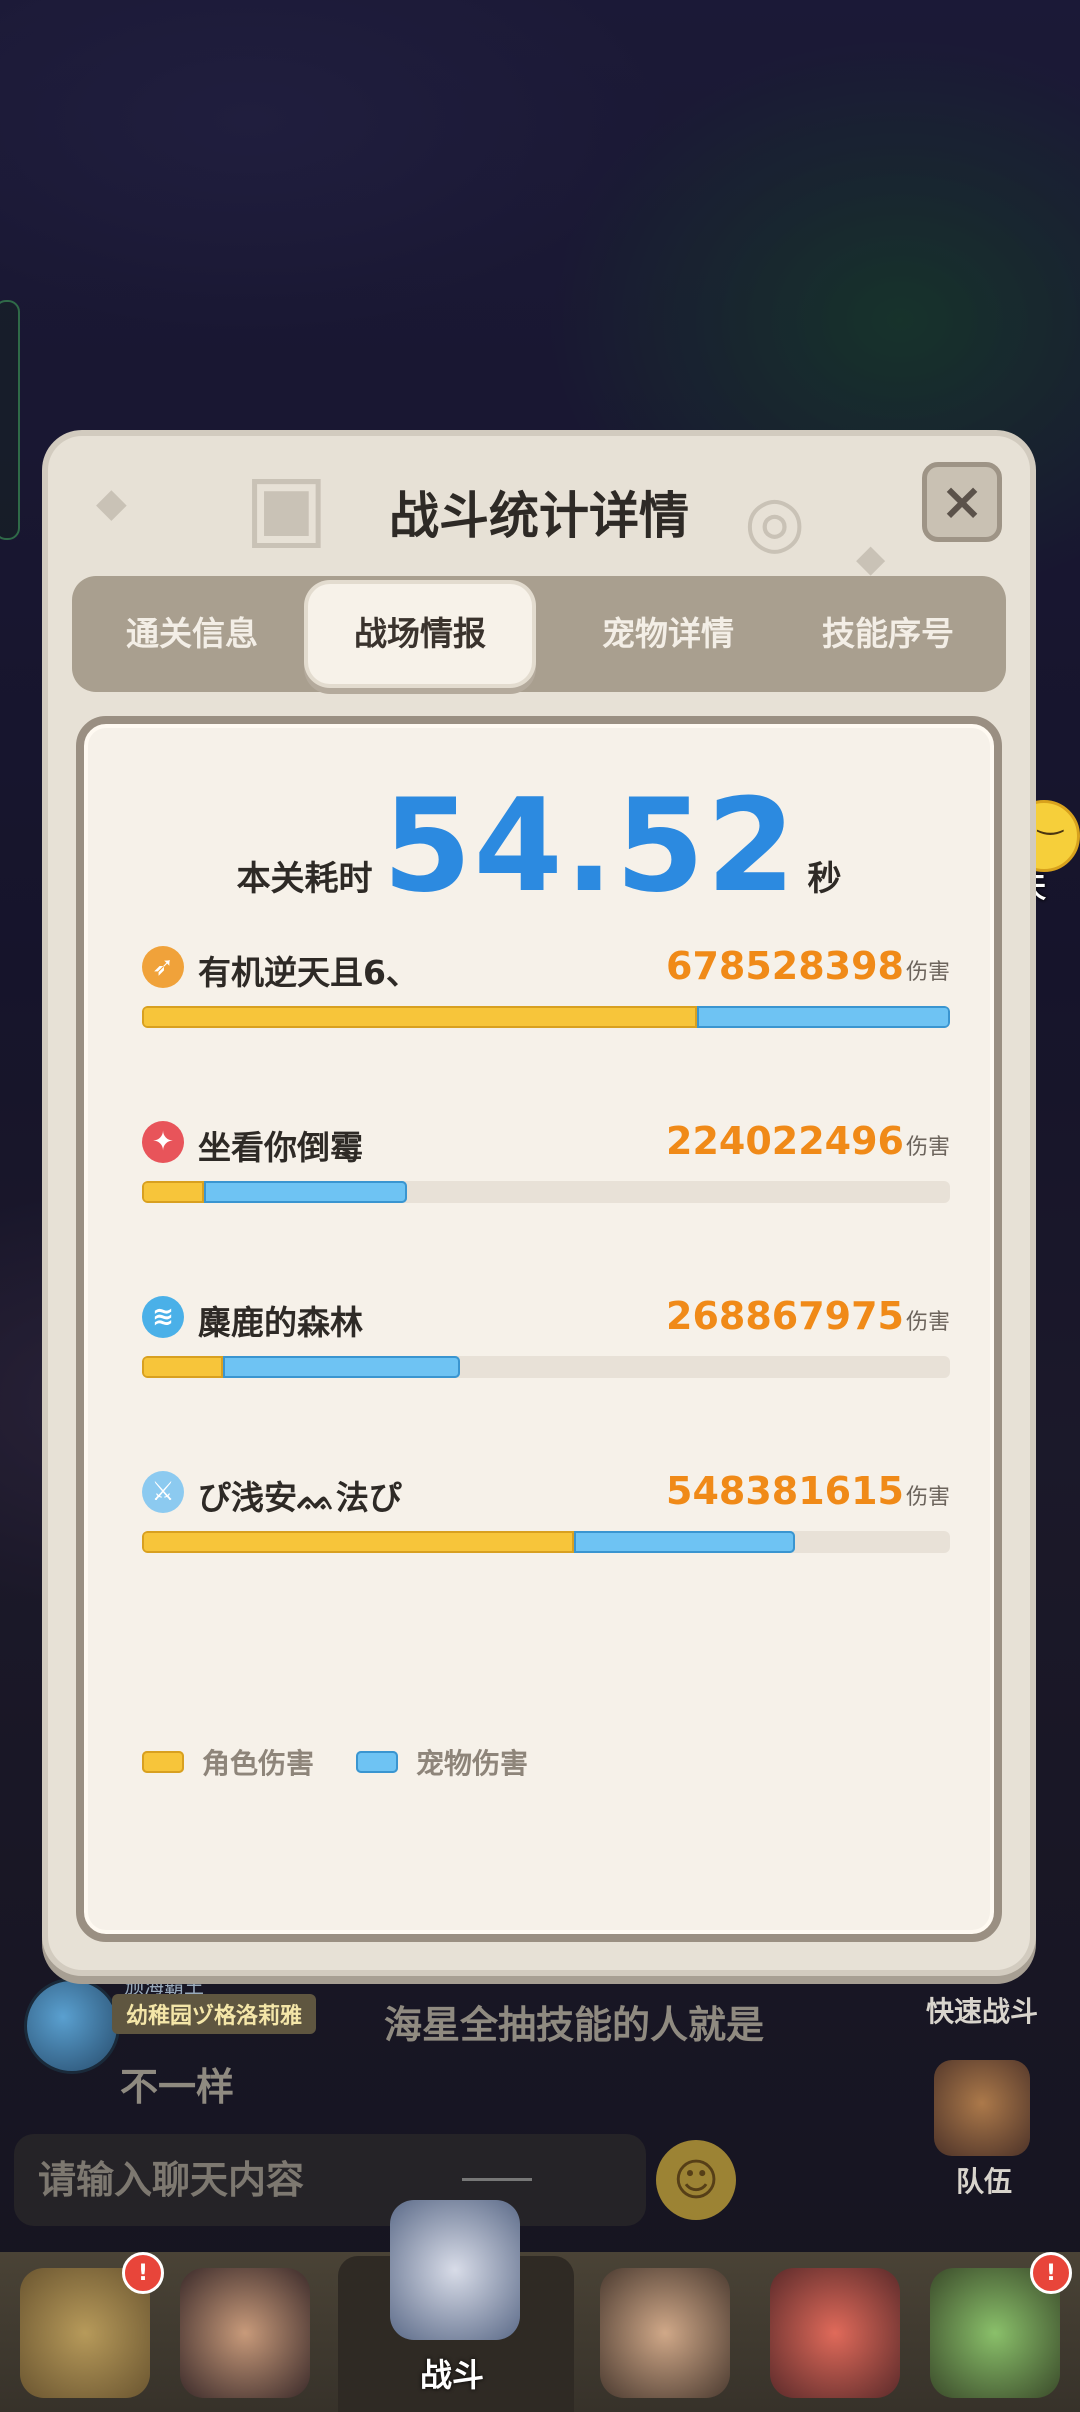  What do you see at coordinates (177, 2087) in the screenshot?
I see `chat-message-text-continued: 不一样` at bounding box center [177, 2087].